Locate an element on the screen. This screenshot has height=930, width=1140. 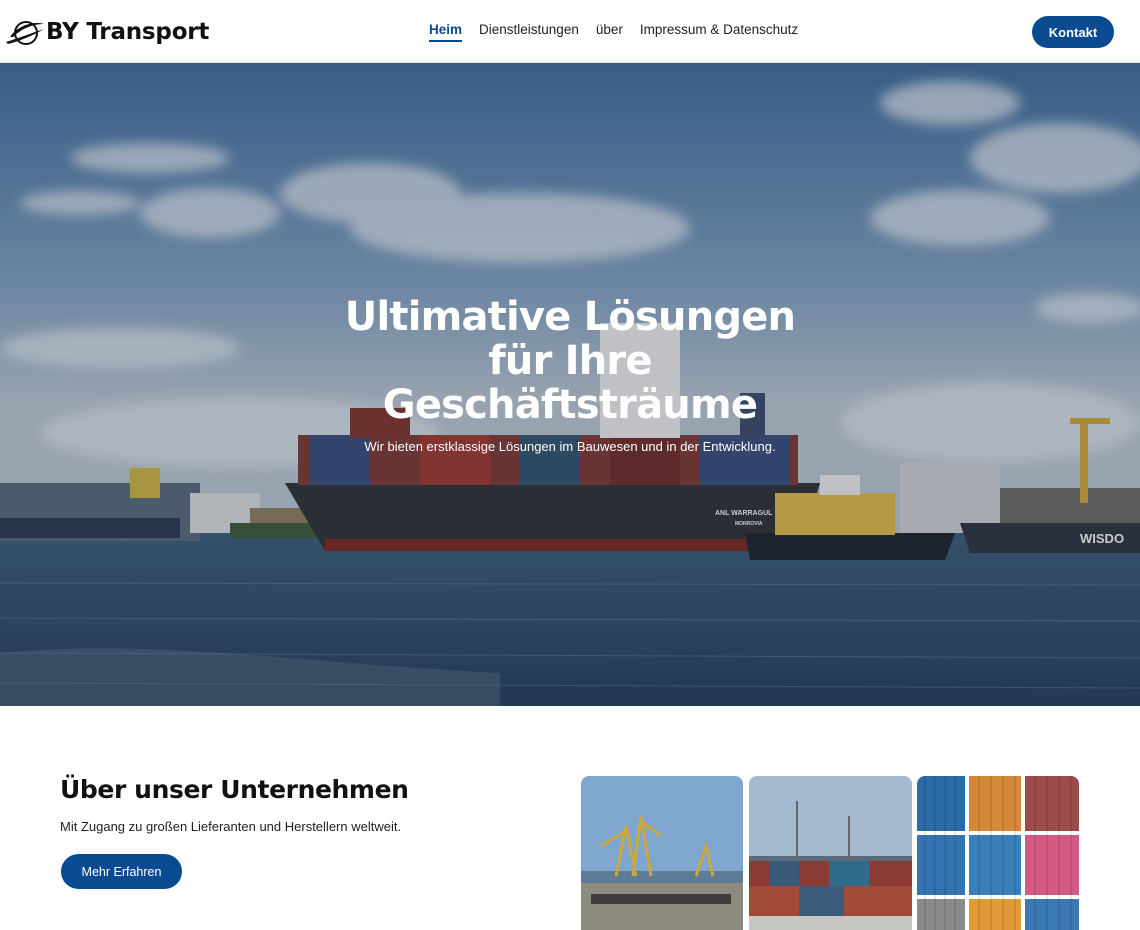
logo-text: BY Transport is located at coordinates (128, 32).